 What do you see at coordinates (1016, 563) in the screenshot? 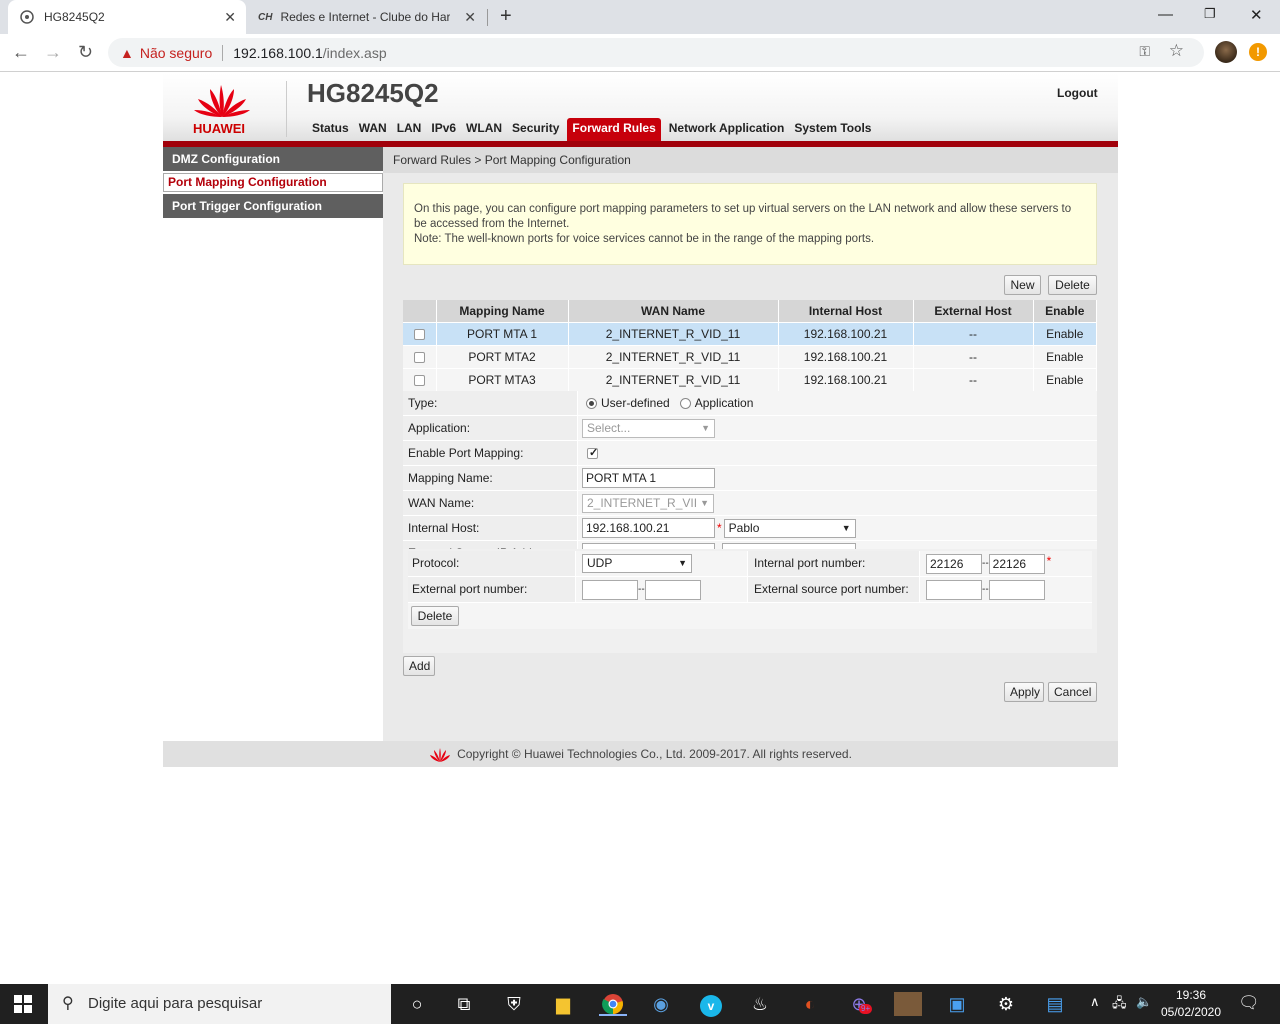
I see `internal-port-end-input: 22126` at bounding box center [1016, 563].